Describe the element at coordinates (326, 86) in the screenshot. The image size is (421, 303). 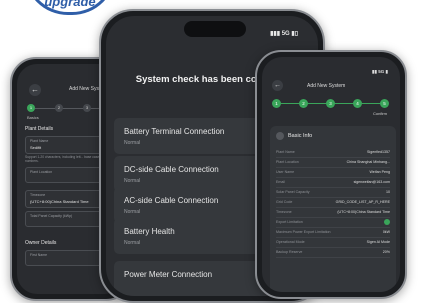
I see `right-header-title: Add New System` at that location.